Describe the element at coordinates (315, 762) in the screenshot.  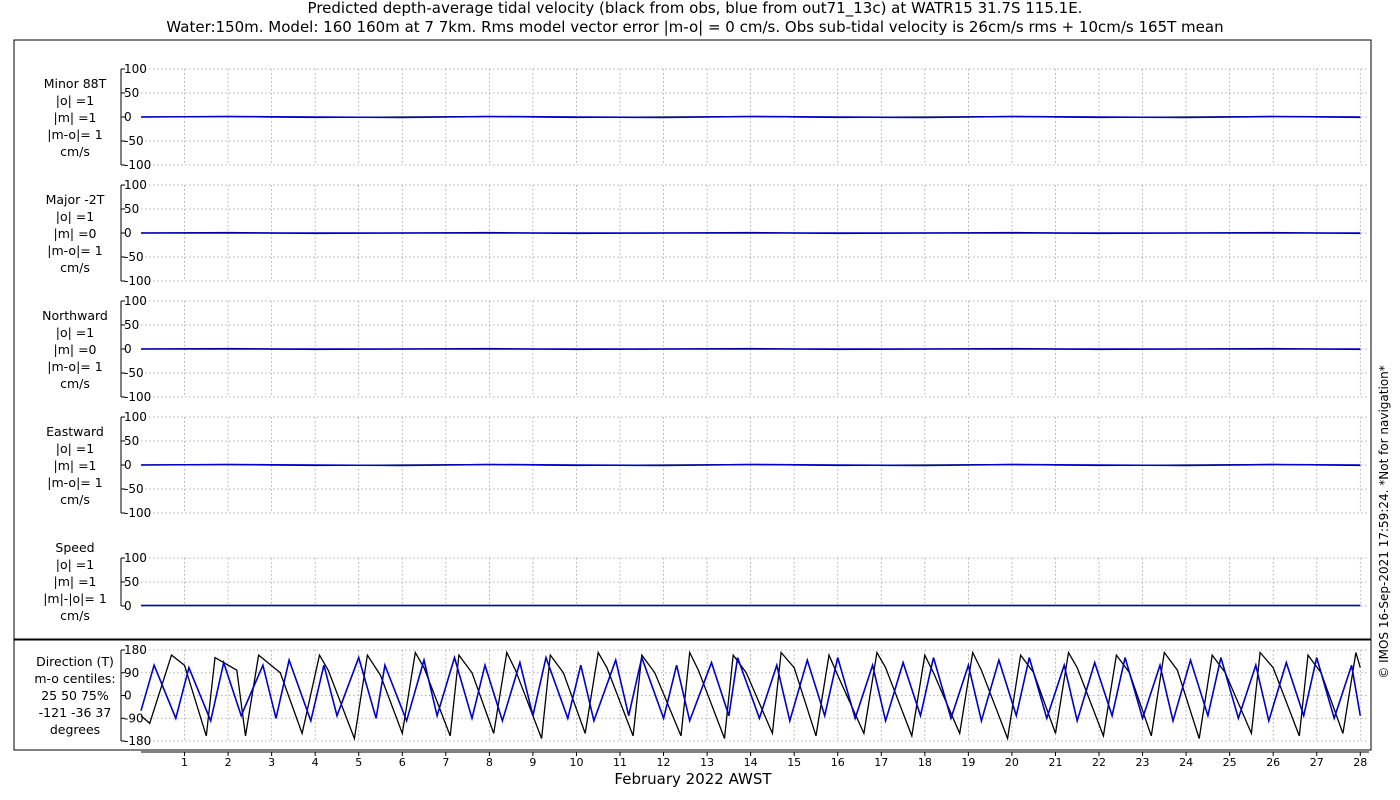
I see `x-tick-label: 4` at that location.